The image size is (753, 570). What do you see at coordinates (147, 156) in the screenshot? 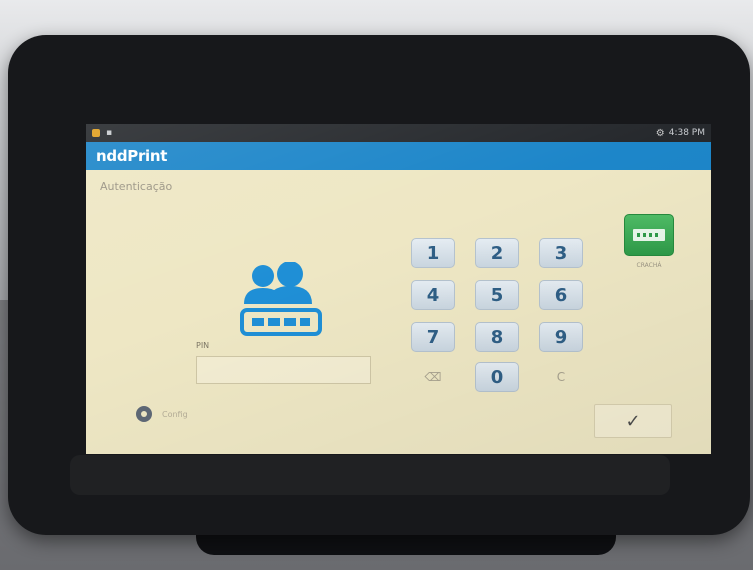
I see `logo-suffix: Print` at bounding box center [147, 156].